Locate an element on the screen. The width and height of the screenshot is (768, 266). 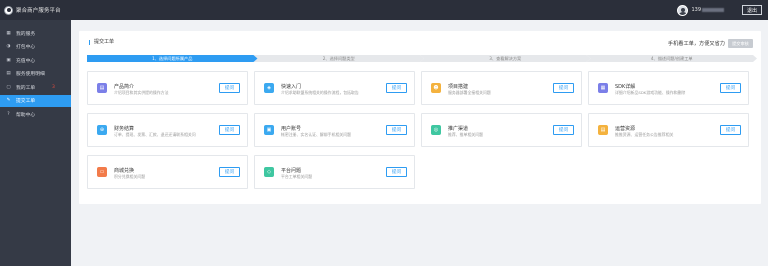
list-icon: ▤ is located at coordinates (8, 73).